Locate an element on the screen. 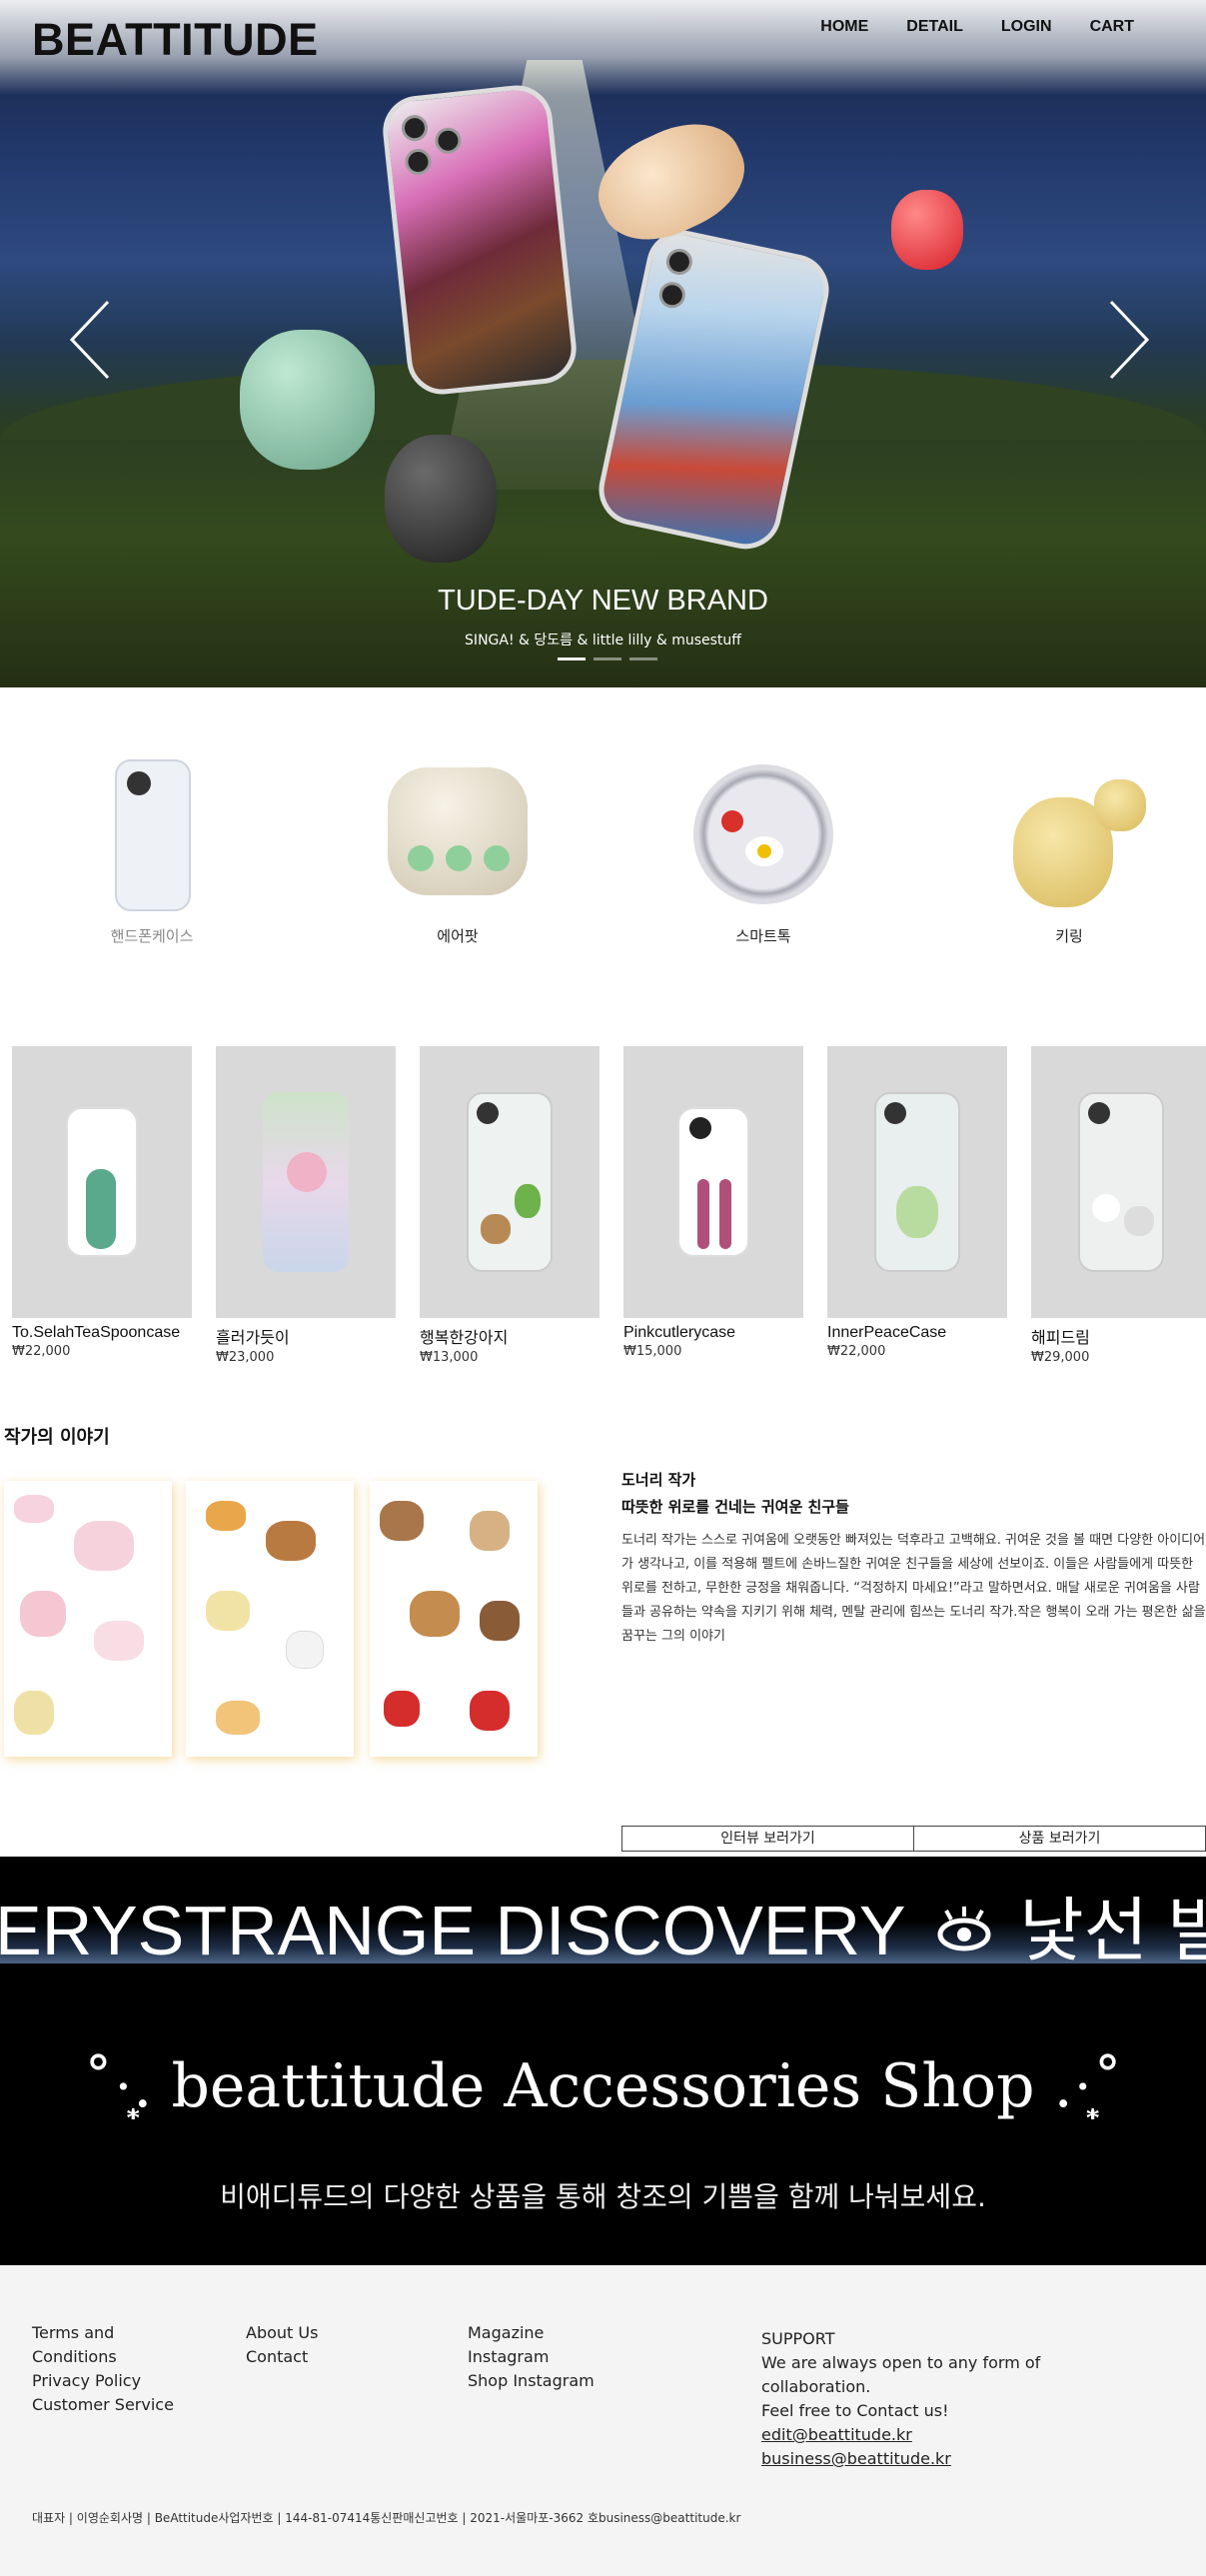  product-card: To.SelahTeaSpooncase ₩22,000 is located at coordinates (102, 1202).